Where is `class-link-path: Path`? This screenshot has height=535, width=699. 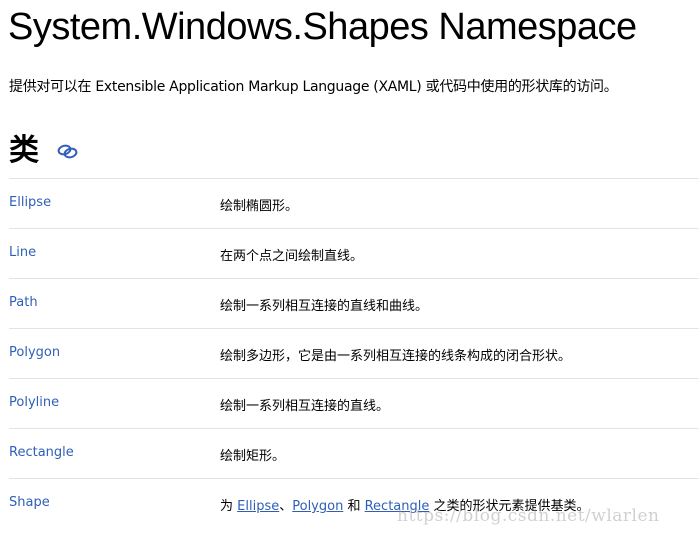
class-link-path: Path is located at coordinates (23, 302).